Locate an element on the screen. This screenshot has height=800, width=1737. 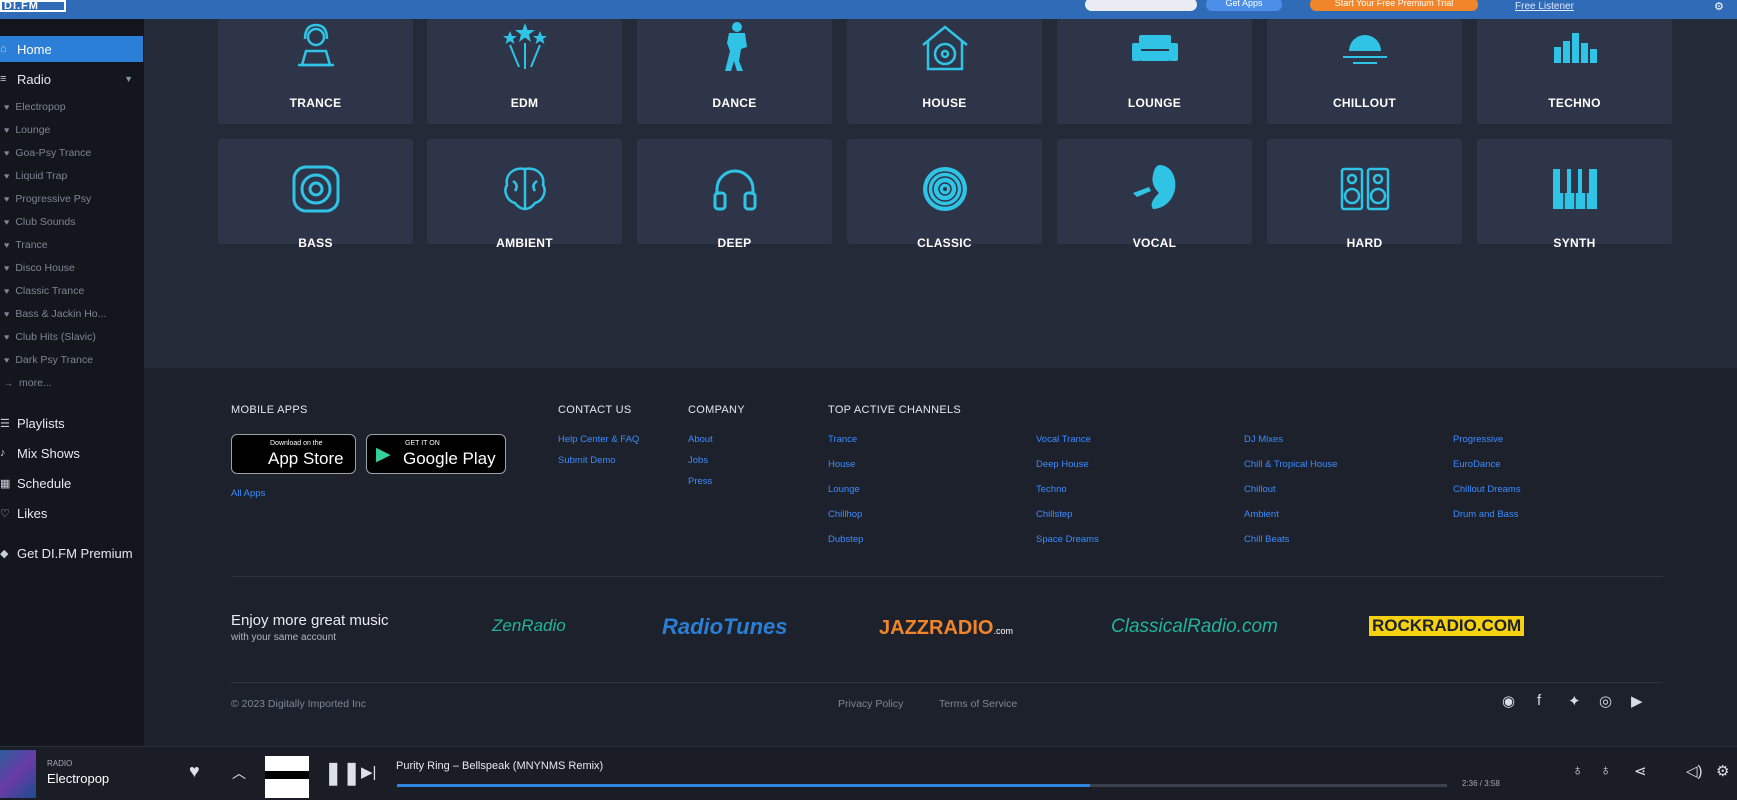
channel-link: Space Dreams is located at coordinates (1067, 539).